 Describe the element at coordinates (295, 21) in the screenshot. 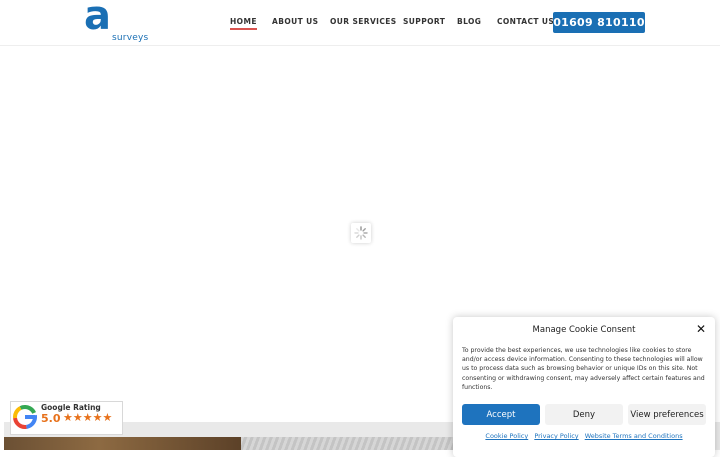

I see `nav-about-us: ABOUT US` at that location.